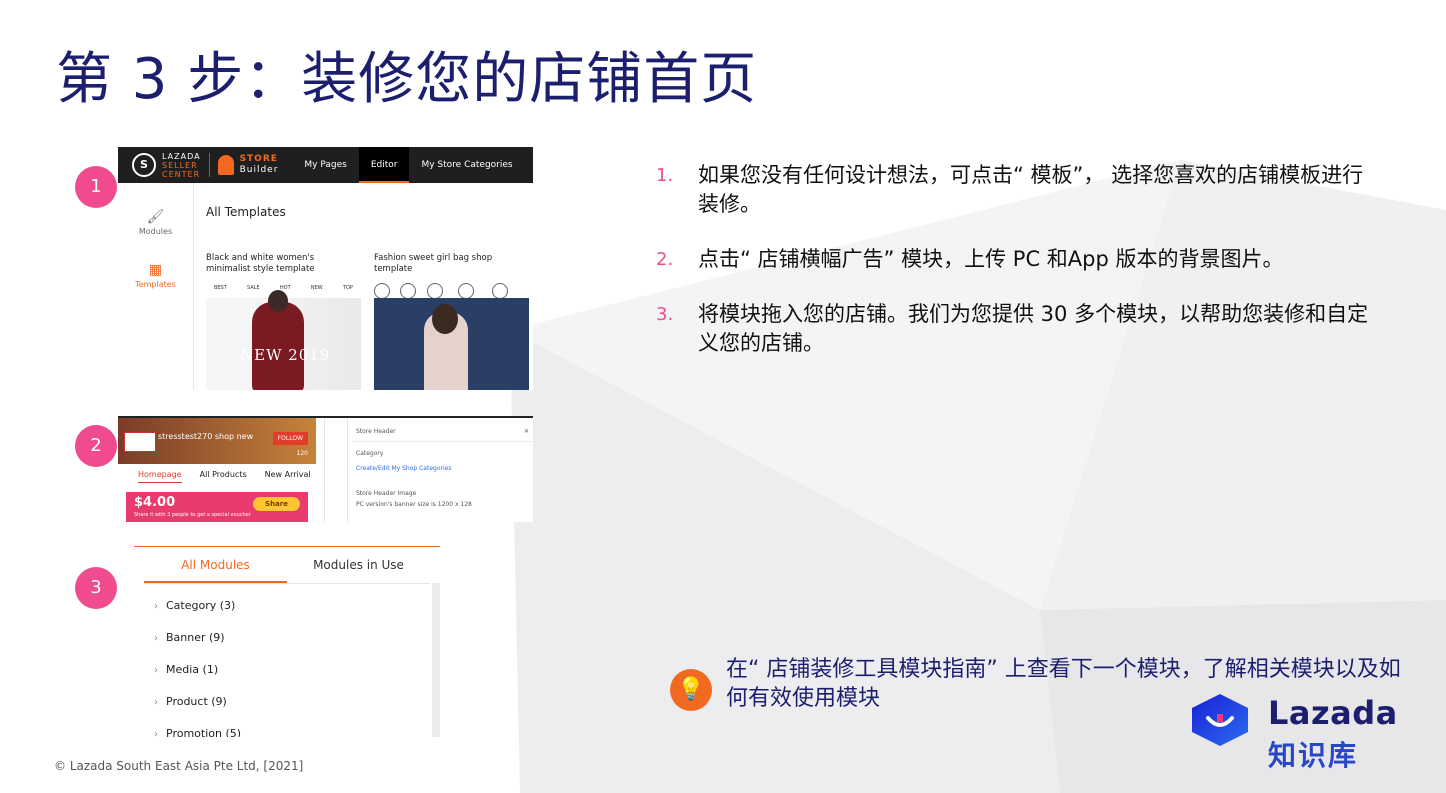 The width and height of the screenshot is (1446, 793). What do you see at coordinates (96, 187) in the screenshot?
I see `step-badge-1: 1` at bounding box center [96, 187].